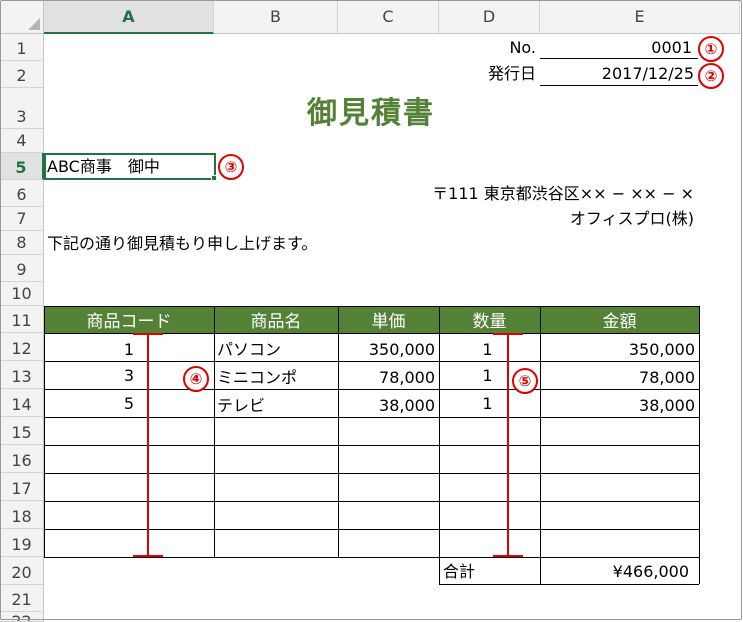  What do you see at coordinates (371, 306) in the screenshot?
I see `table-top-border` at bounding box center [371, 306].